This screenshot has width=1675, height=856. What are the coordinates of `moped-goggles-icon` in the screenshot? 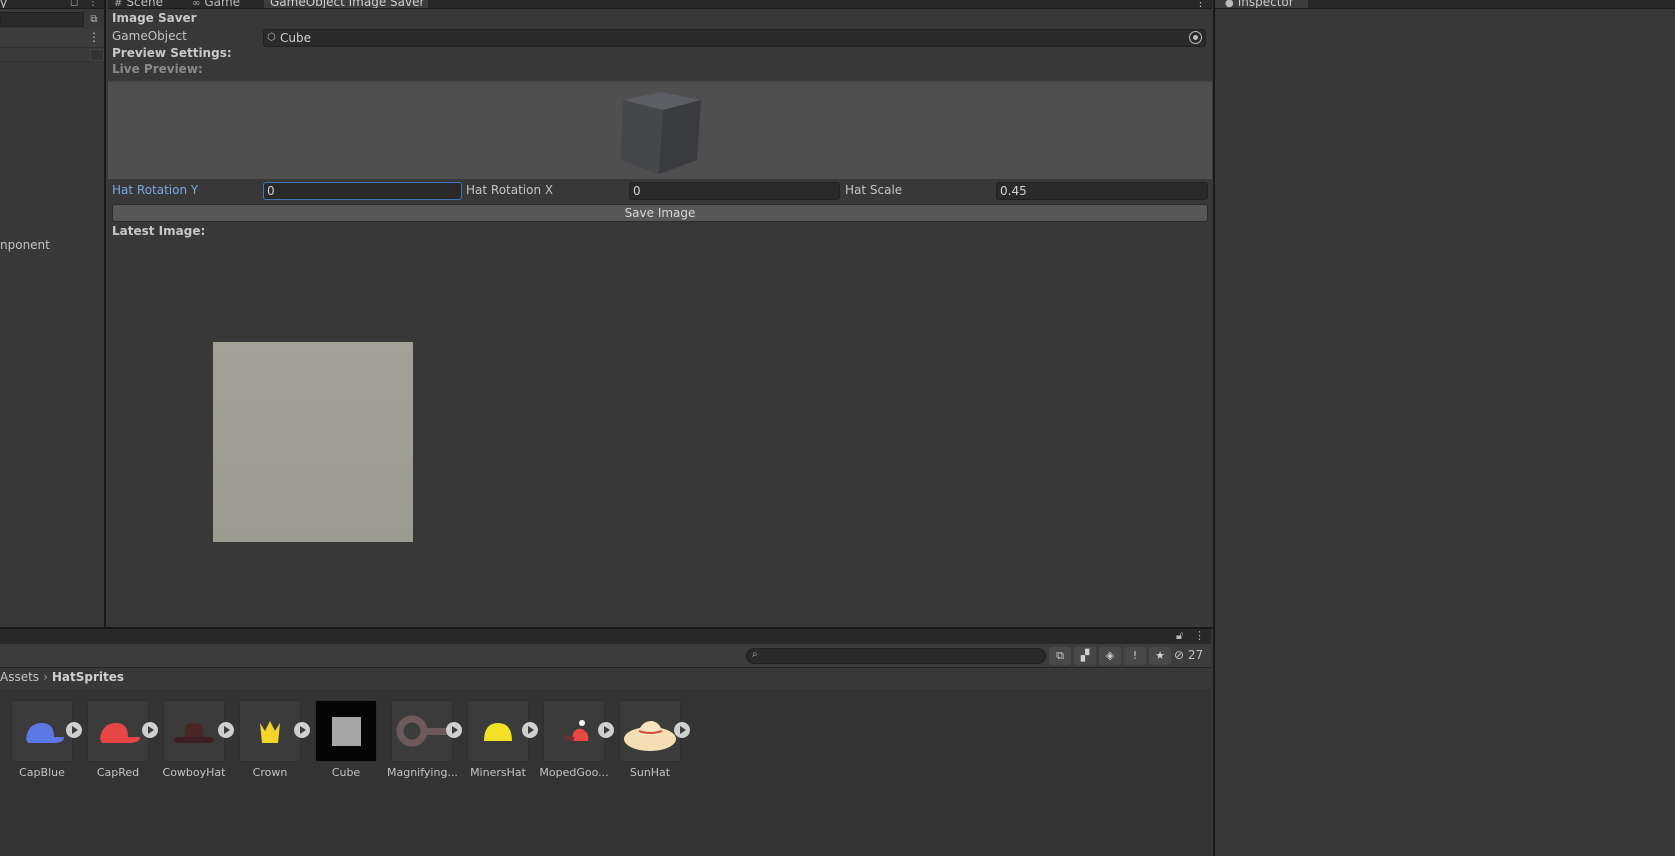 It's located at (576, 730).